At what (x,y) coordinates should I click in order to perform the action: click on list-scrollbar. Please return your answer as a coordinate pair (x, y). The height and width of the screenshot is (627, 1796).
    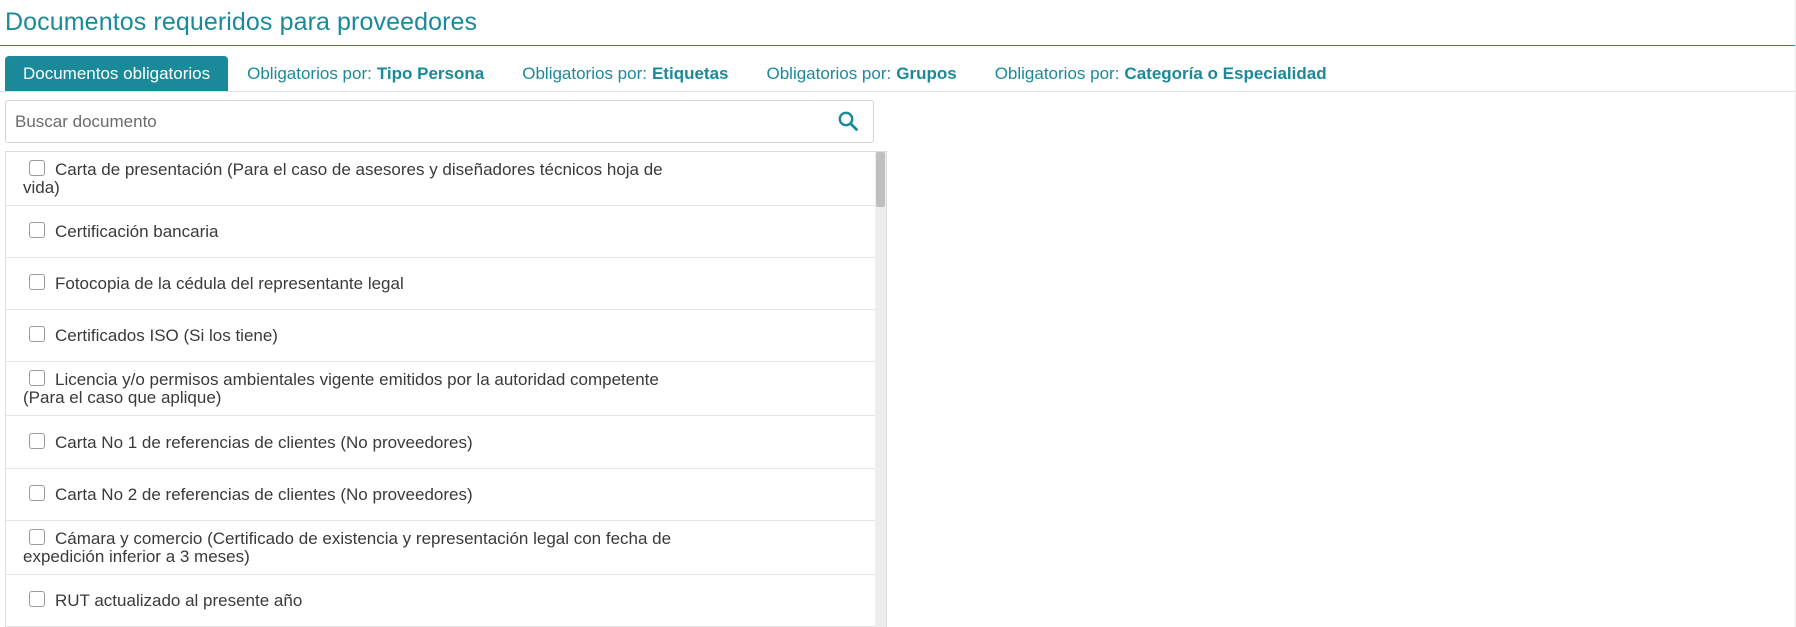
    Looking at the image, I should click on (880, 389).